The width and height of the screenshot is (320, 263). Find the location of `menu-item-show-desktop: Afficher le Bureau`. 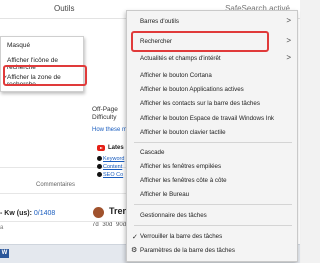

menu-item-show-desktop: Afficher le Bureau is located at coordinates (164, 194).